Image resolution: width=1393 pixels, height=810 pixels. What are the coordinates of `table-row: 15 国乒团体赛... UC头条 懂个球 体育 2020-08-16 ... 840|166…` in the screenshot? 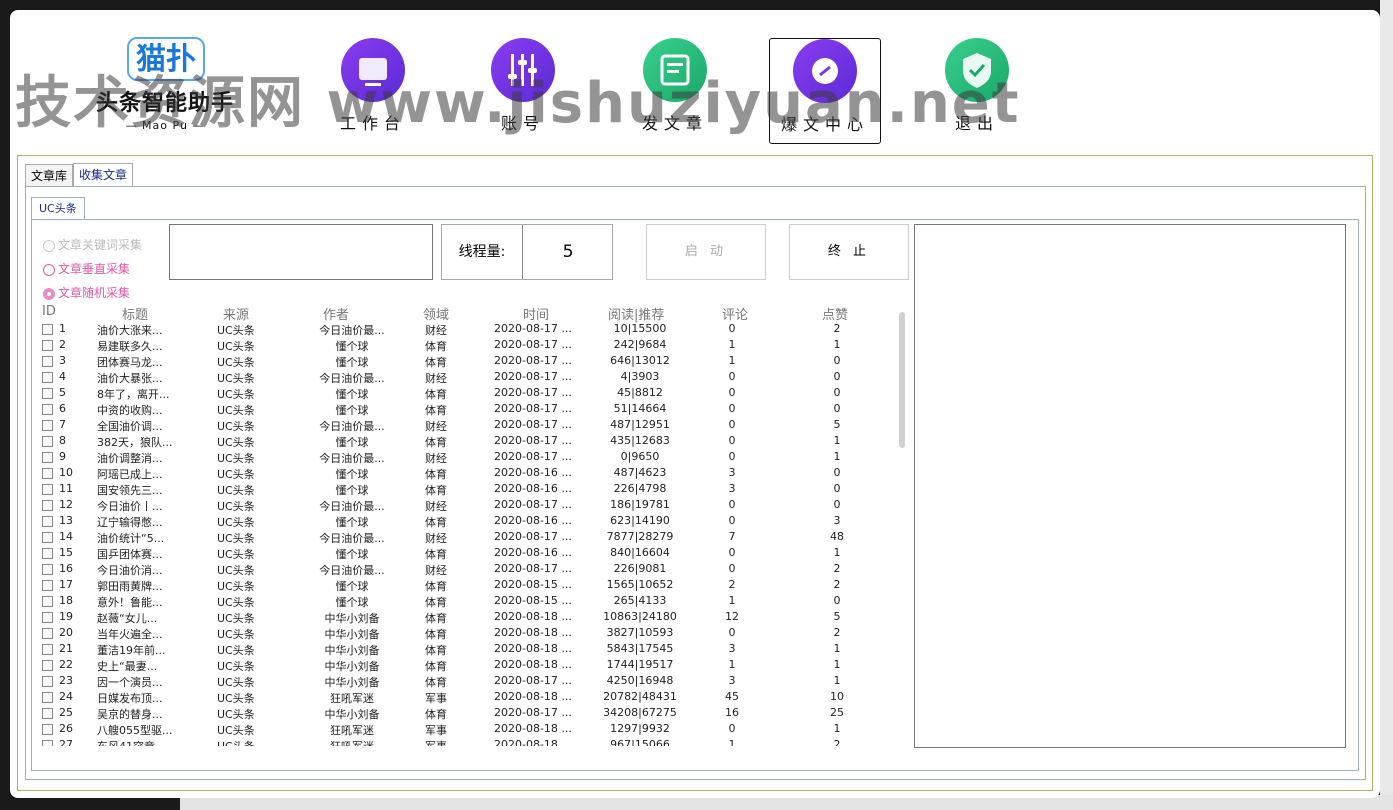 It's located at (467, 554).